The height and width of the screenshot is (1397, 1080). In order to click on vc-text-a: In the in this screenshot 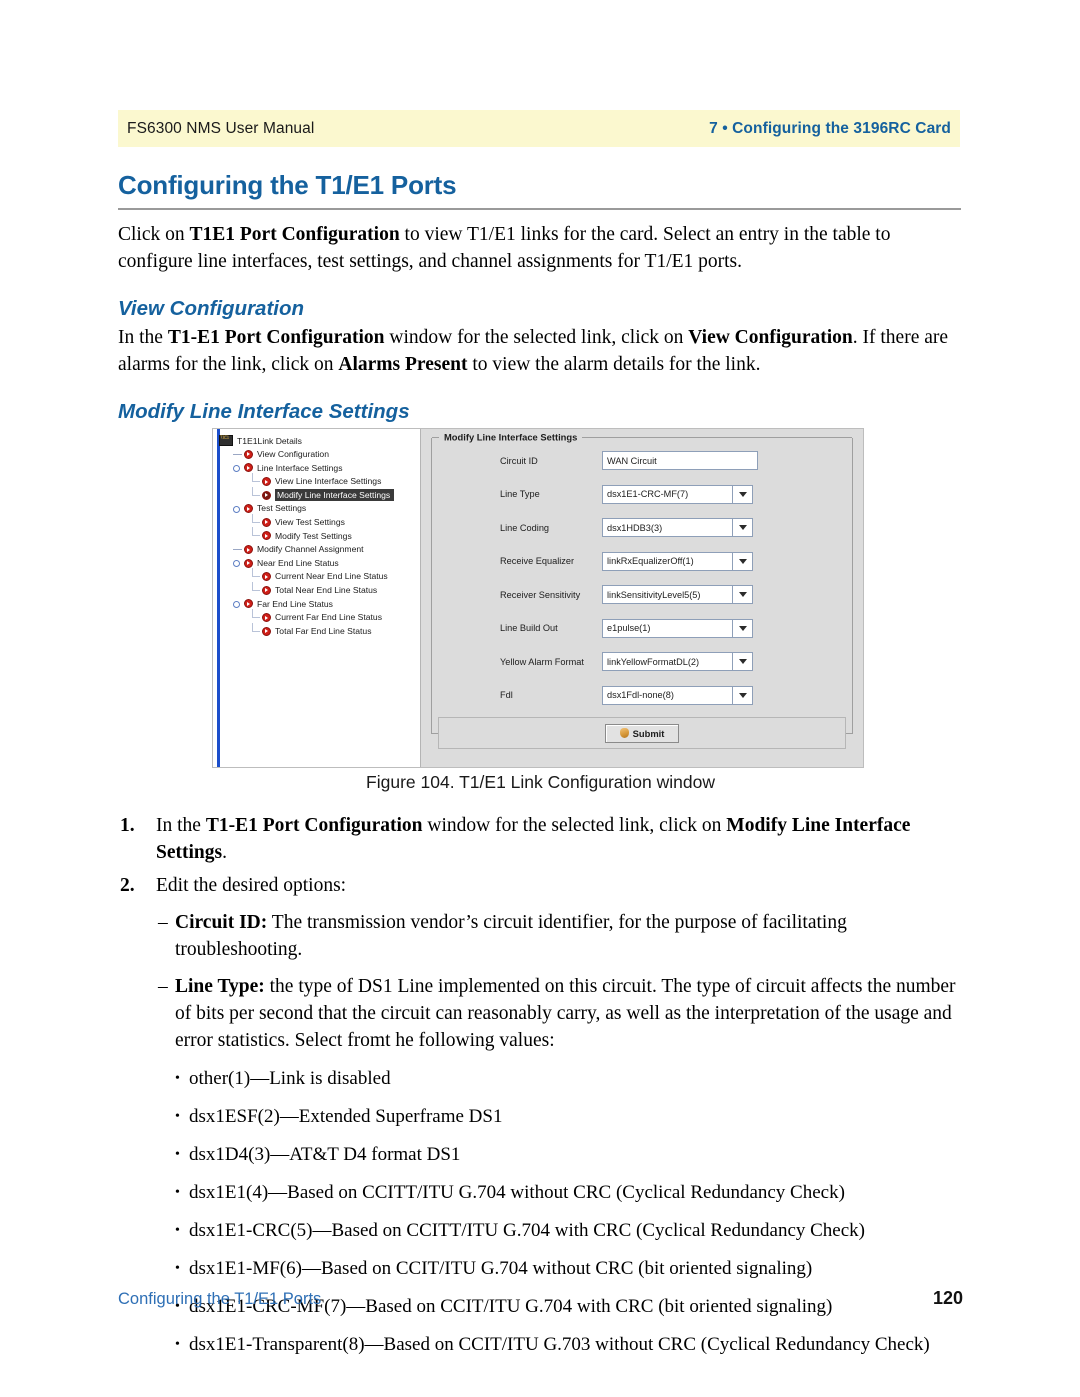, I will do `click(143, 337)`.